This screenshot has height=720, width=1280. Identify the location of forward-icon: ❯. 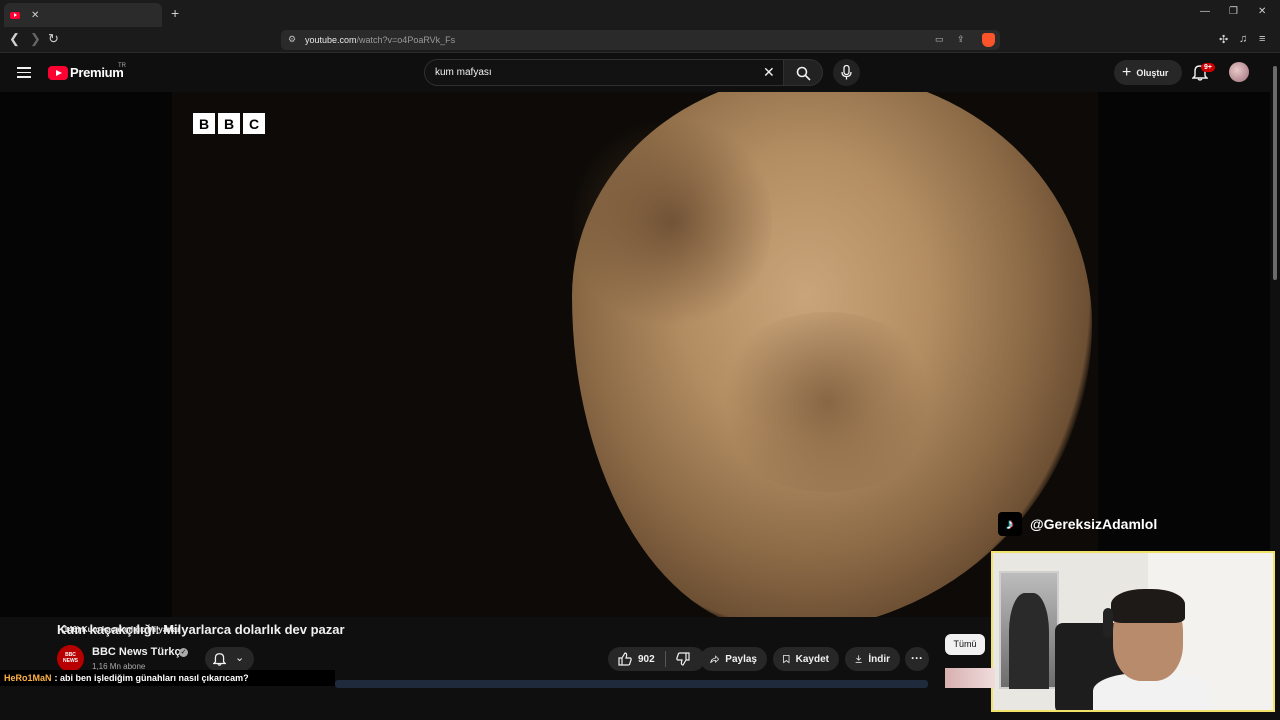
(35, 39).